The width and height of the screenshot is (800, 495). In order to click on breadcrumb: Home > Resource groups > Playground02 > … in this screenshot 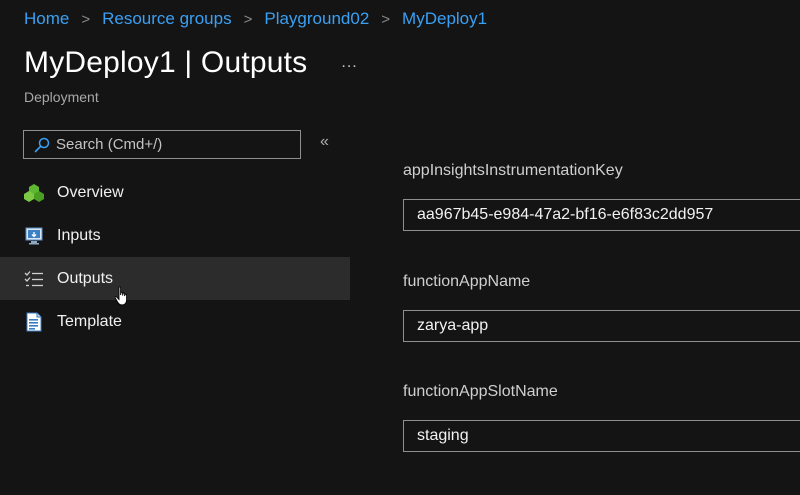, I will do `click(255, 19)`.